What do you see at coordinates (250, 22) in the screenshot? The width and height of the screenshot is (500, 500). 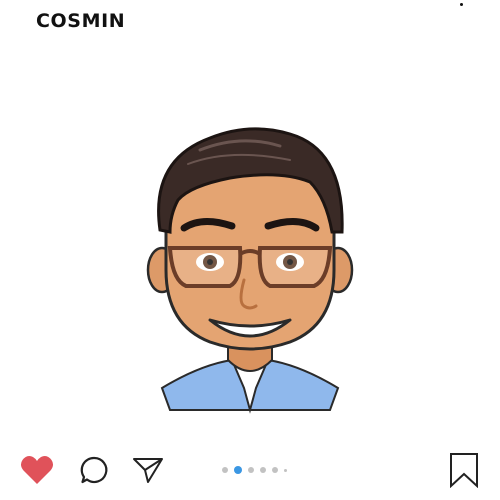 I see `post-header: COSMIN` at bounding box center [250, 22].